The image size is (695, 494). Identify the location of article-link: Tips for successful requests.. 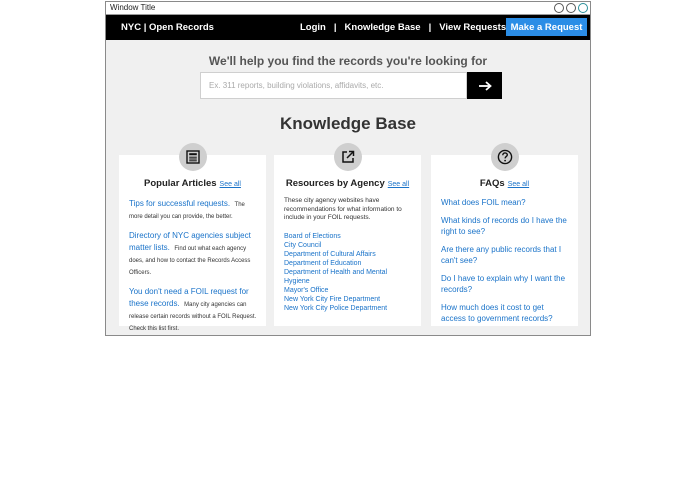
(179, 203).